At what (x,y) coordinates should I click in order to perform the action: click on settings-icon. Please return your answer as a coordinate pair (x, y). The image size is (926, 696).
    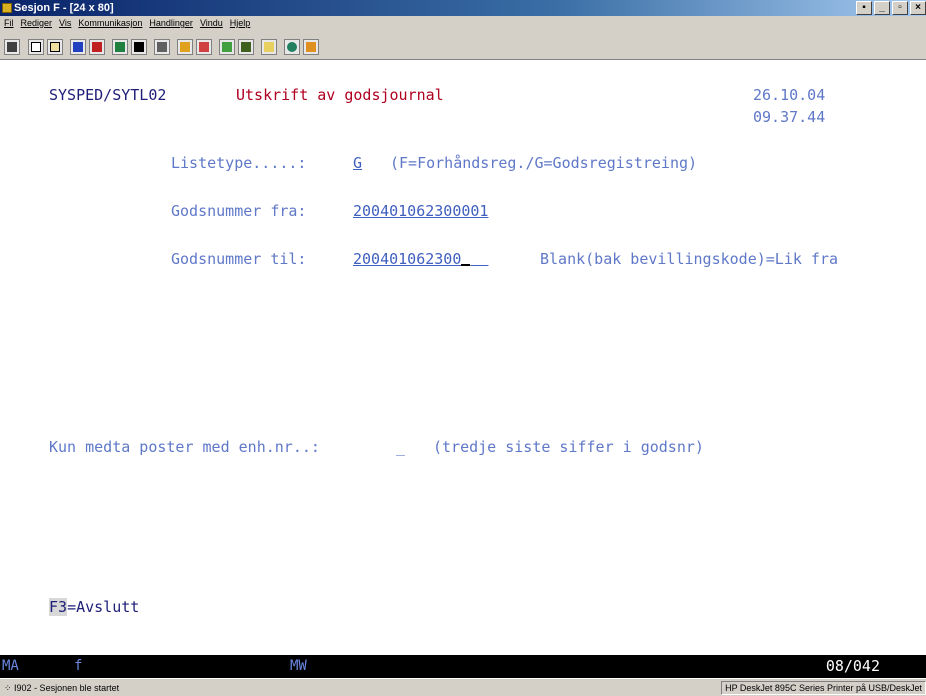
    Looking at the image, I should click on (139, 47).